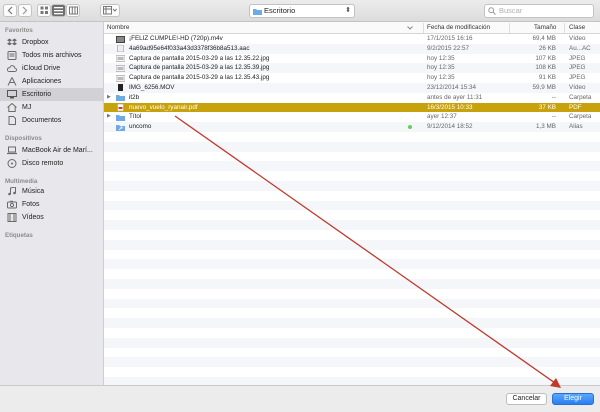 This screenshot has height=412, width=600. I want to click on green-tag-dot, so click(410, 127).